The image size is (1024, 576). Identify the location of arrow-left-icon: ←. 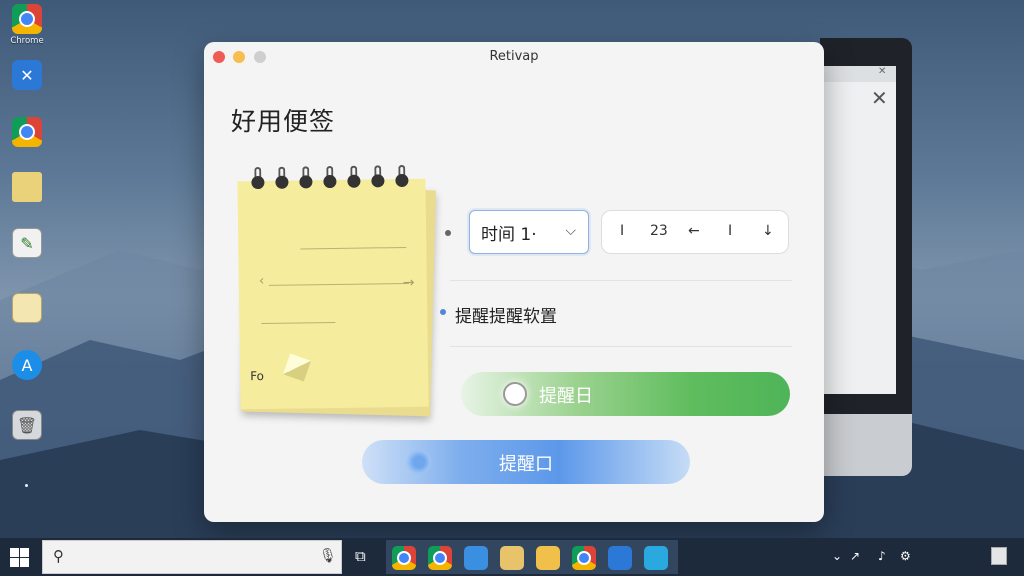
(694, 231).